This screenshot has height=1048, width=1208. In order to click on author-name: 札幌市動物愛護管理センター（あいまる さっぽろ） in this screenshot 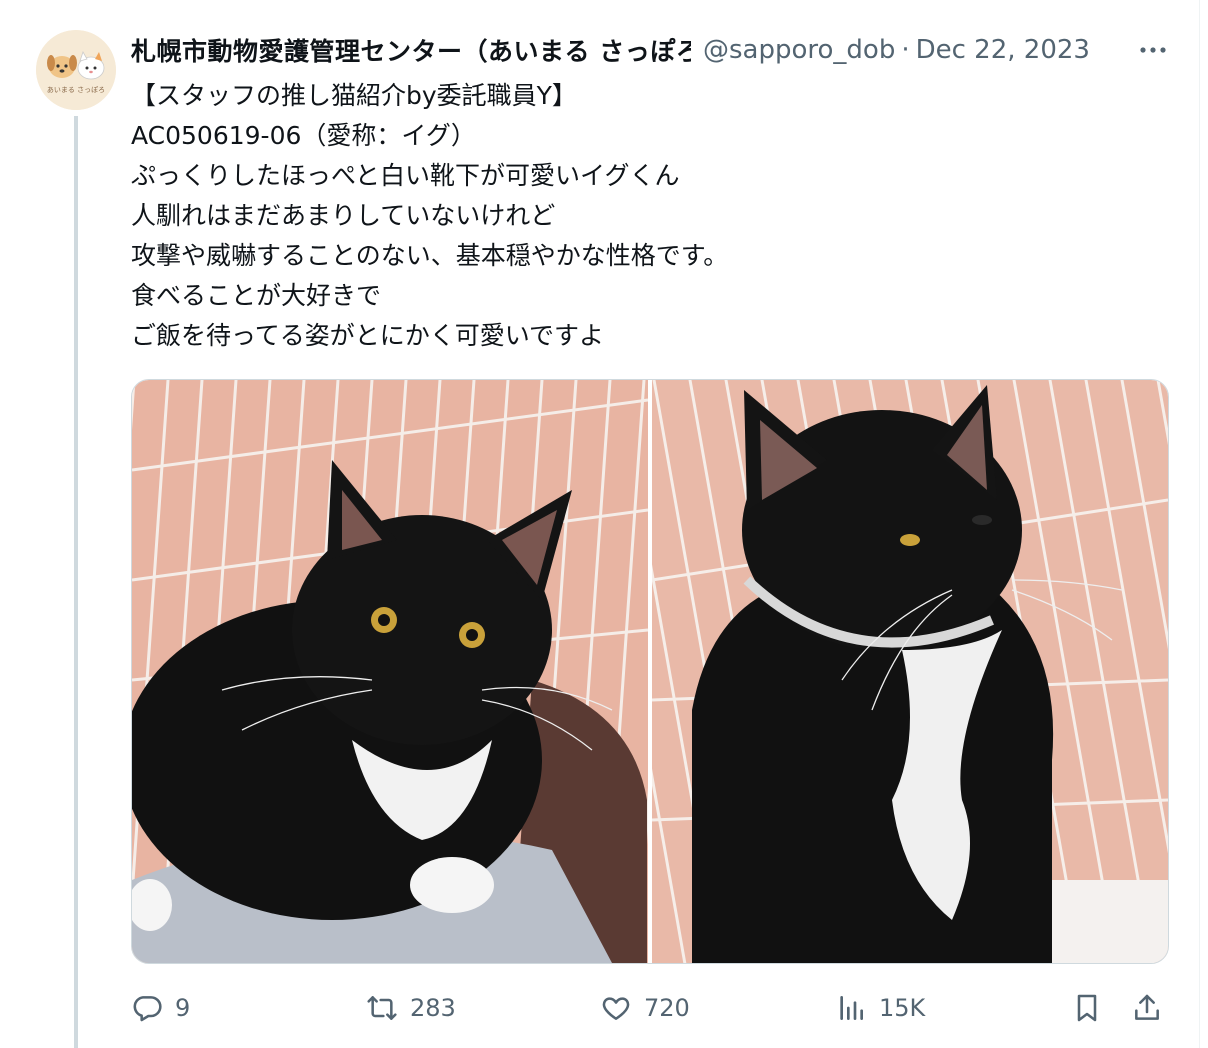, I will do `click(411, 50)`.